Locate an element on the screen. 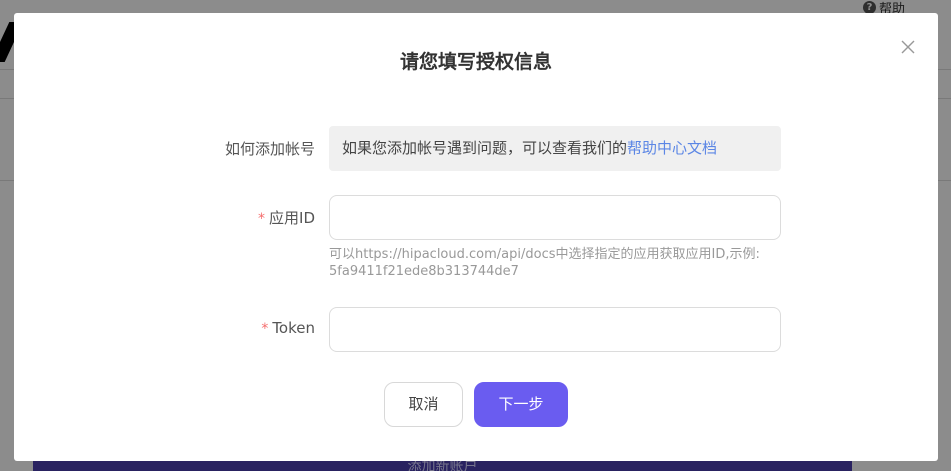 The width and height of the screenshot is (951, 471). how-to-row: 如何添加帐号 如果您添加帐号遇到问题，可以查看我们的帮助中心文档 is located at coordinates (476, 148).